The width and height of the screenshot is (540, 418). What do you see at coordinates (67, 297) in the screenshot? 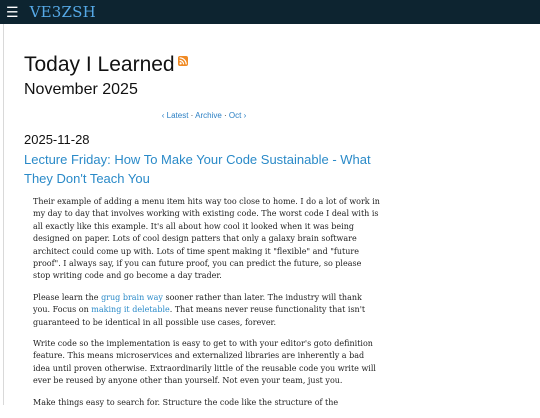
I see `paragraph-text: Please learn the` at bounding box center [67, 297].